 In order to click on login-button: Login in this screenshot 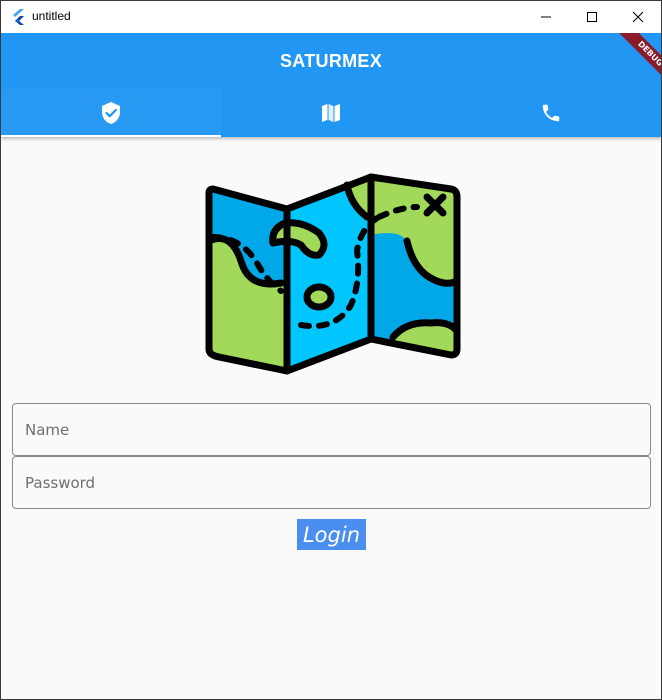, I will do `click(331, 534)`.